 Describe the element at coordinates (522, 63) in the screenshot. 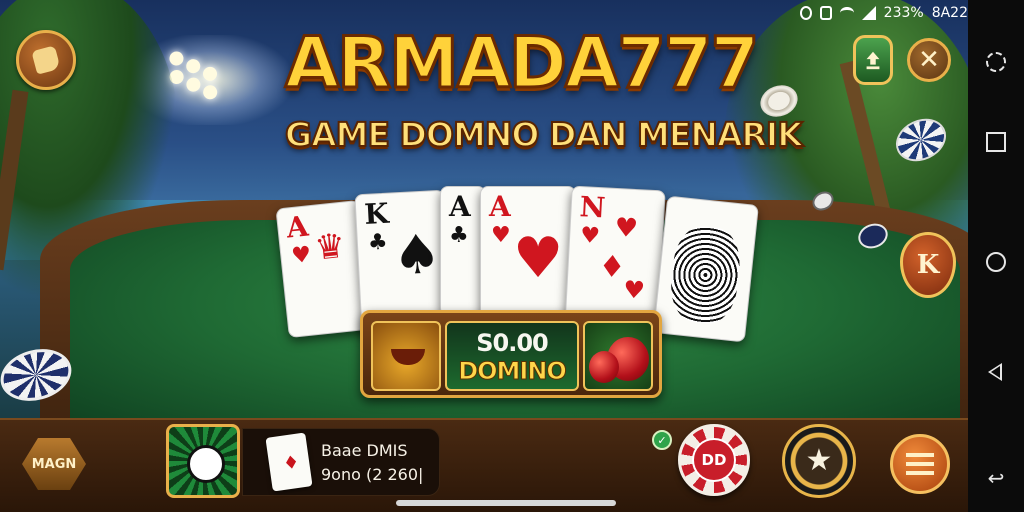

I see `game-title: ARMADA777` at that location.